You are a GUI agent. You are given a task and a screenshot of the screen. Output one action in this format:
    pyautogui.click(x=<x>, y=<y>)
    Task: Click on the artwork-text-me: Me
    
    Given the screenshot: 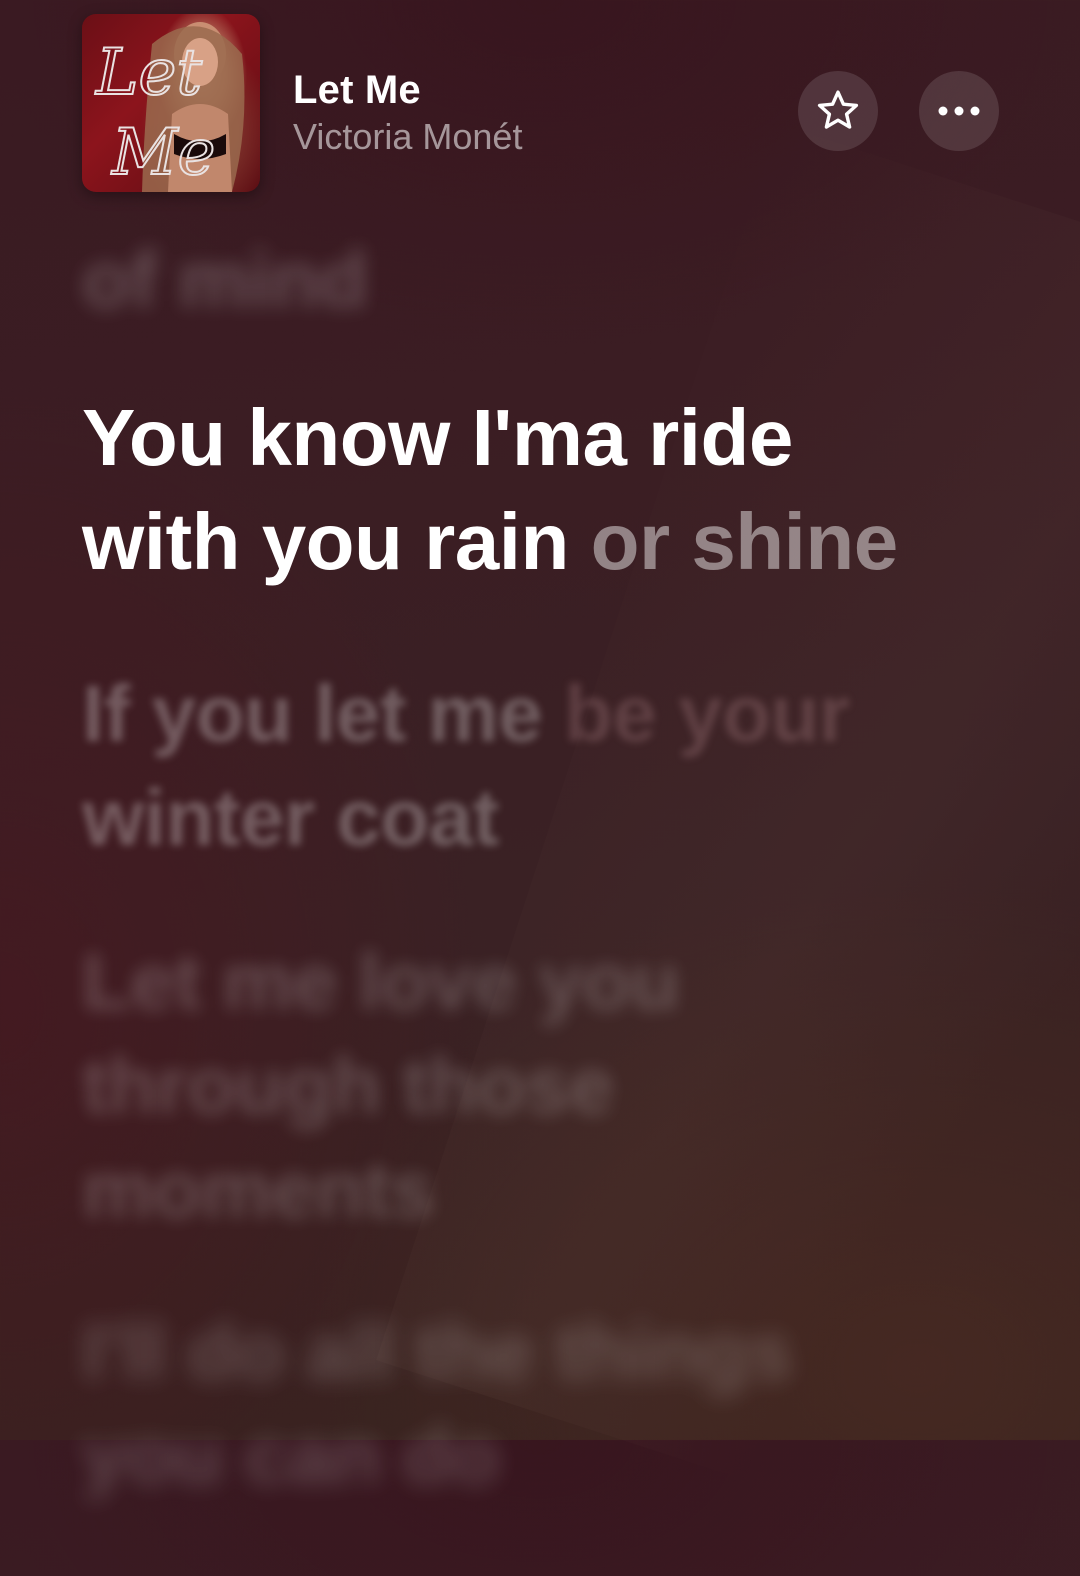 What is the action you would take?
    pyautogui.click(x=163, y=153)
    